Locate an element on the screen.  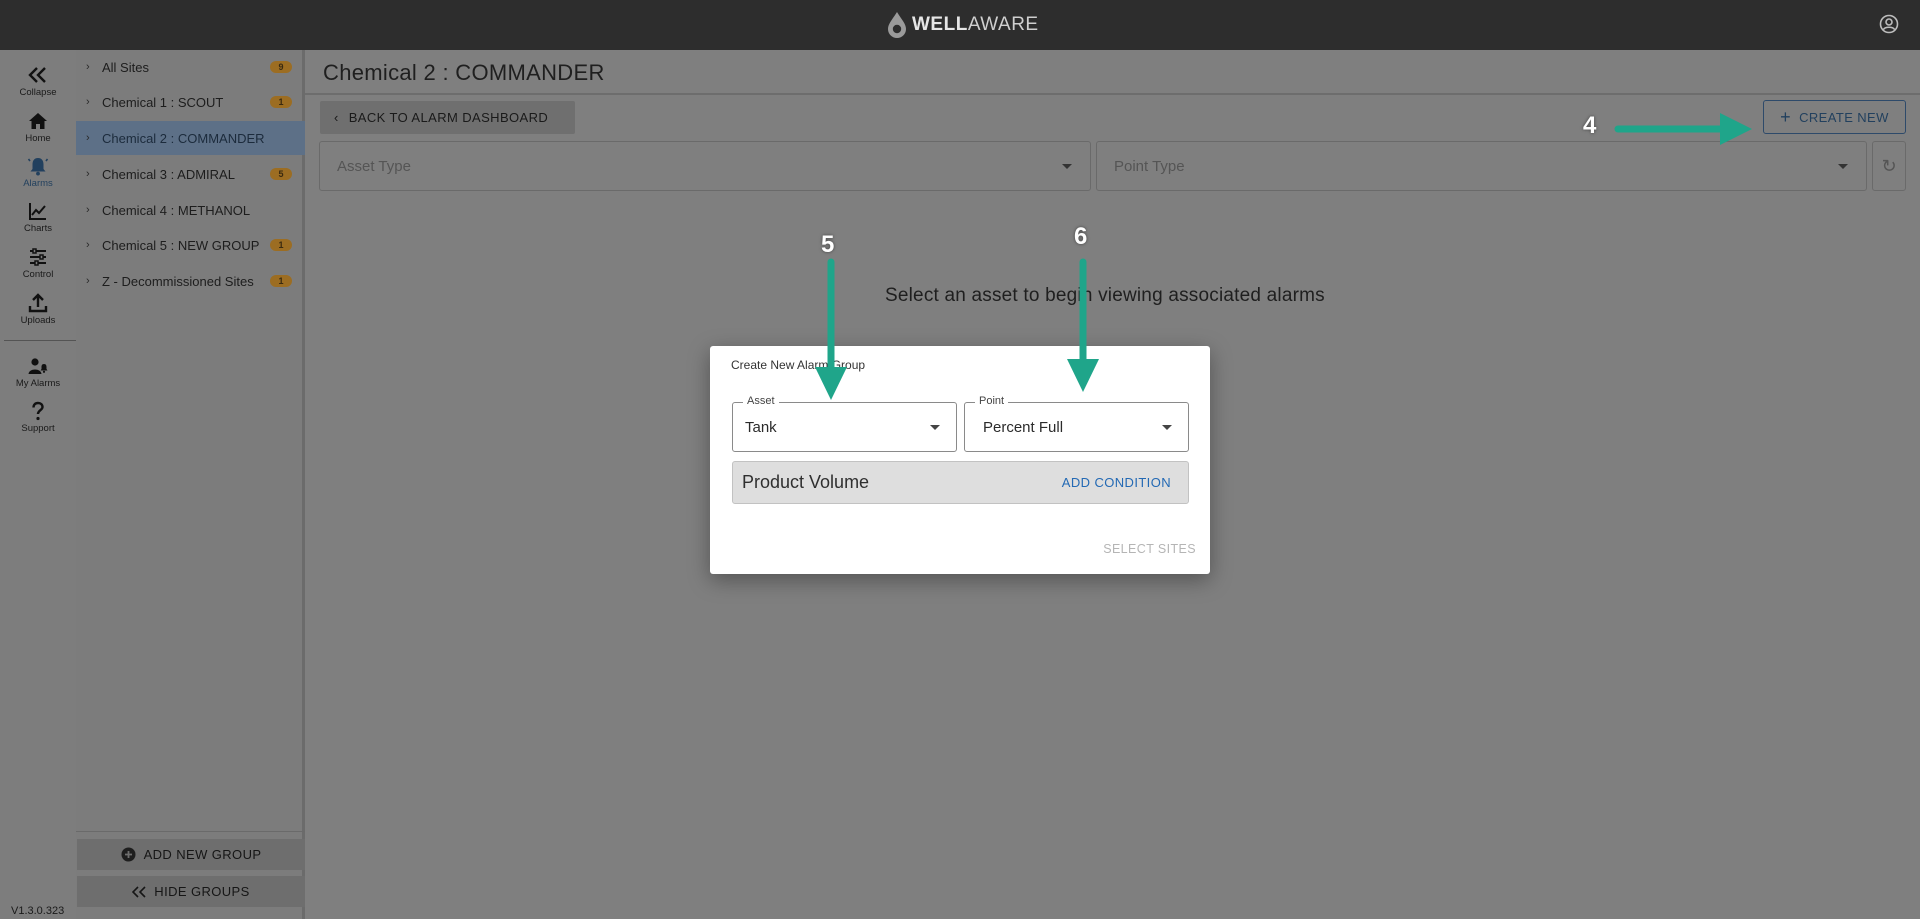
group-item-all-sites: › All Sites 9 is located at coordinates (190, 67).